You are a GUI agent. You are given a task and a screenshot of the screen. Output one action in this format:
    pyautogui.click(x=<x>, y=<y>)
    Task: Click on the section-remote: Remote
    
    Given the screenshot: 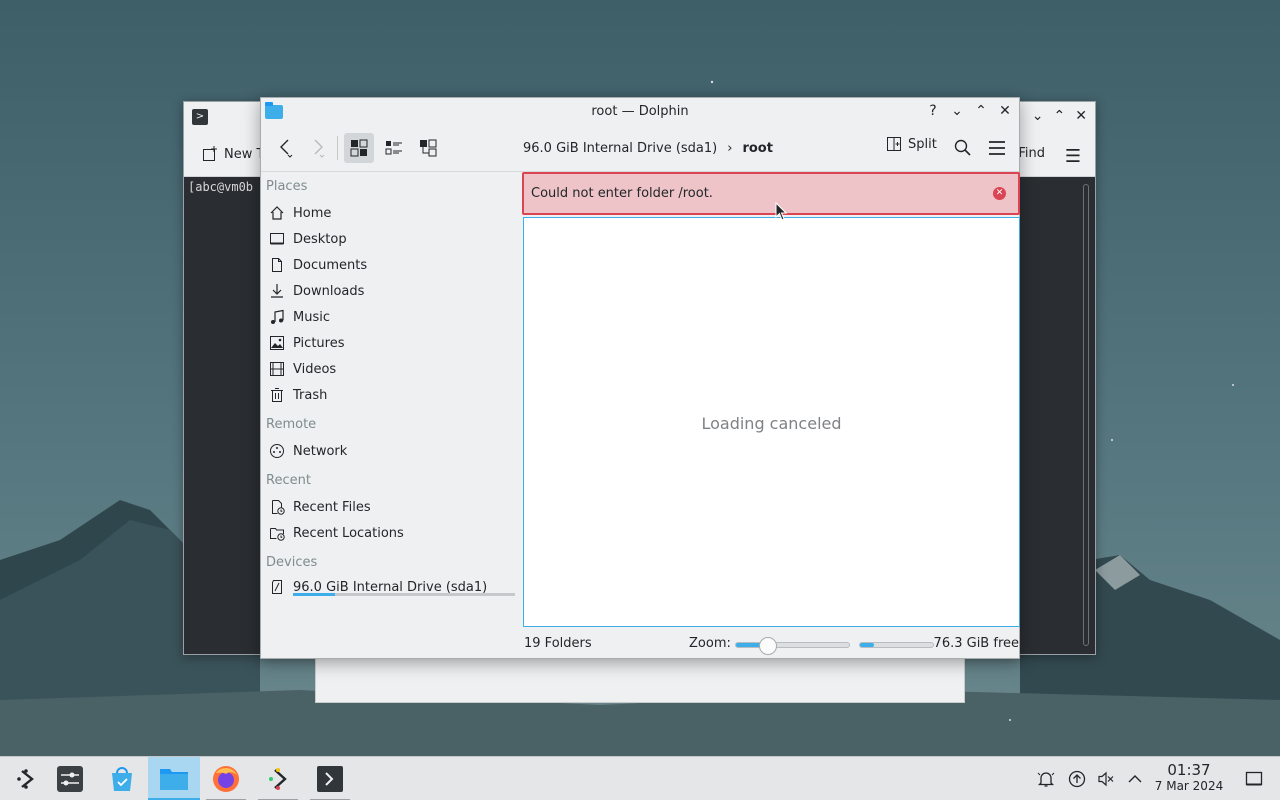 What is the action you would take?
    pyautogui.click(x=291, y=424)
    